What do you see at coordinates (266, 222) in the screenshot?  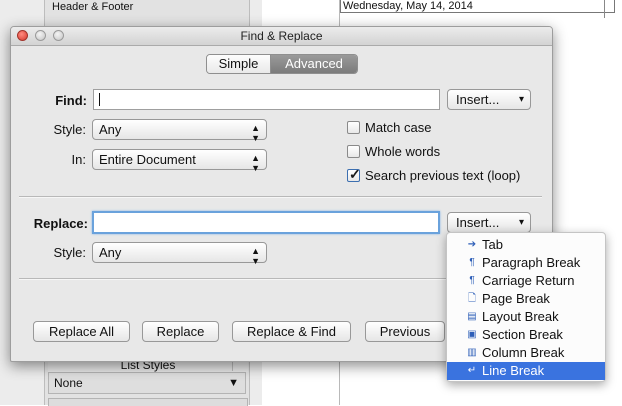 I see `replace-input` at bounding box center [266, 222].